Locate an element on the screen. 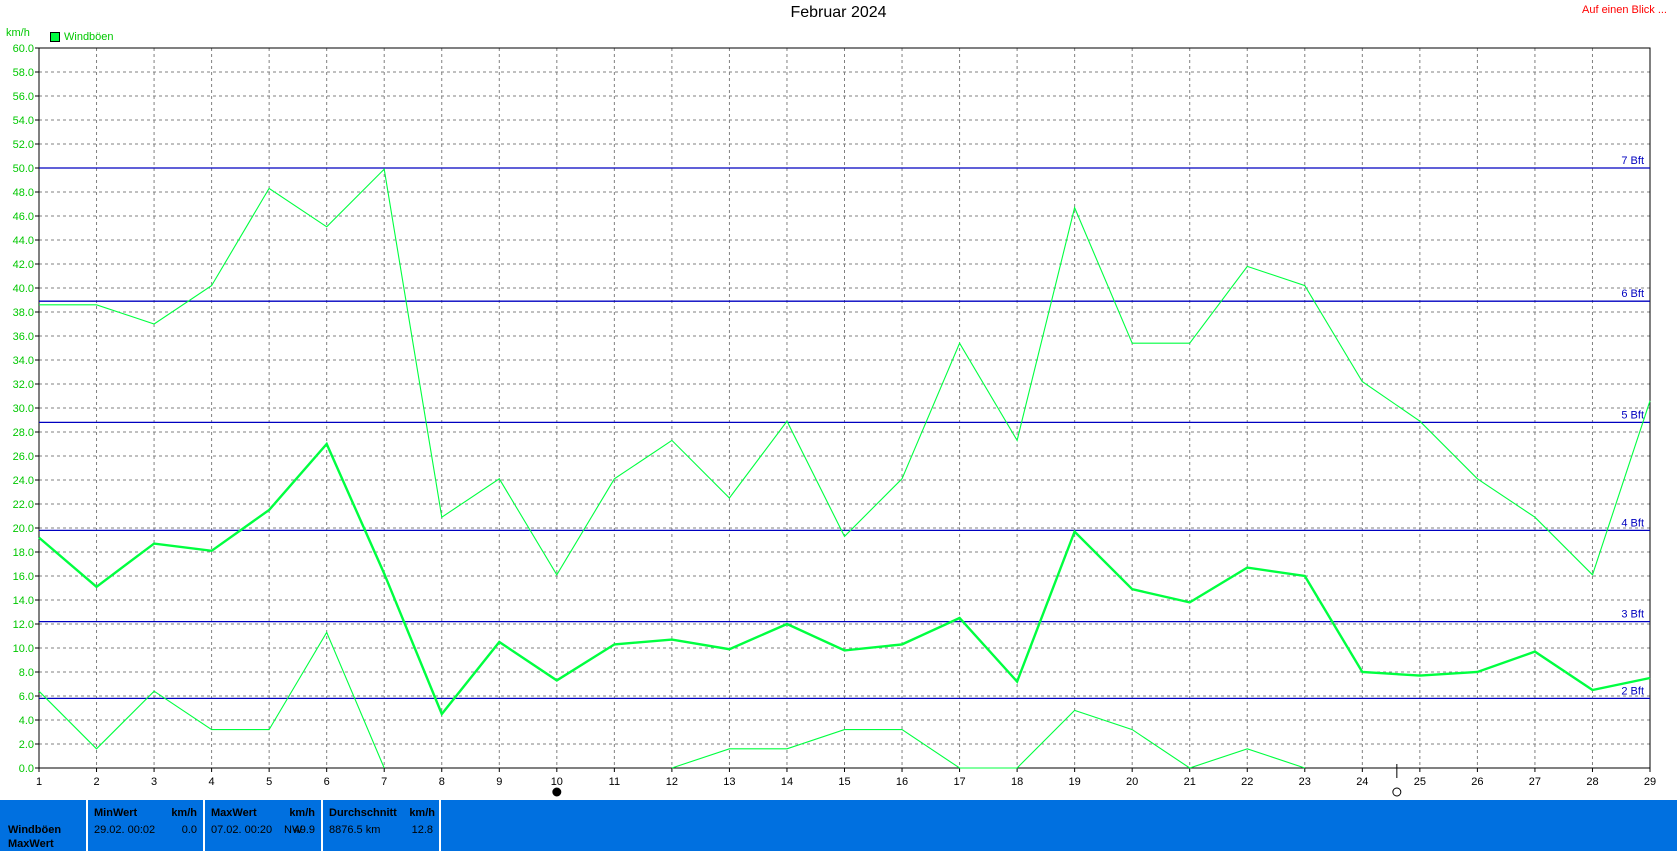 This screenshot has height=851, width=1677. y-tick-label: 44.0 is located at coordinates (23, 241).